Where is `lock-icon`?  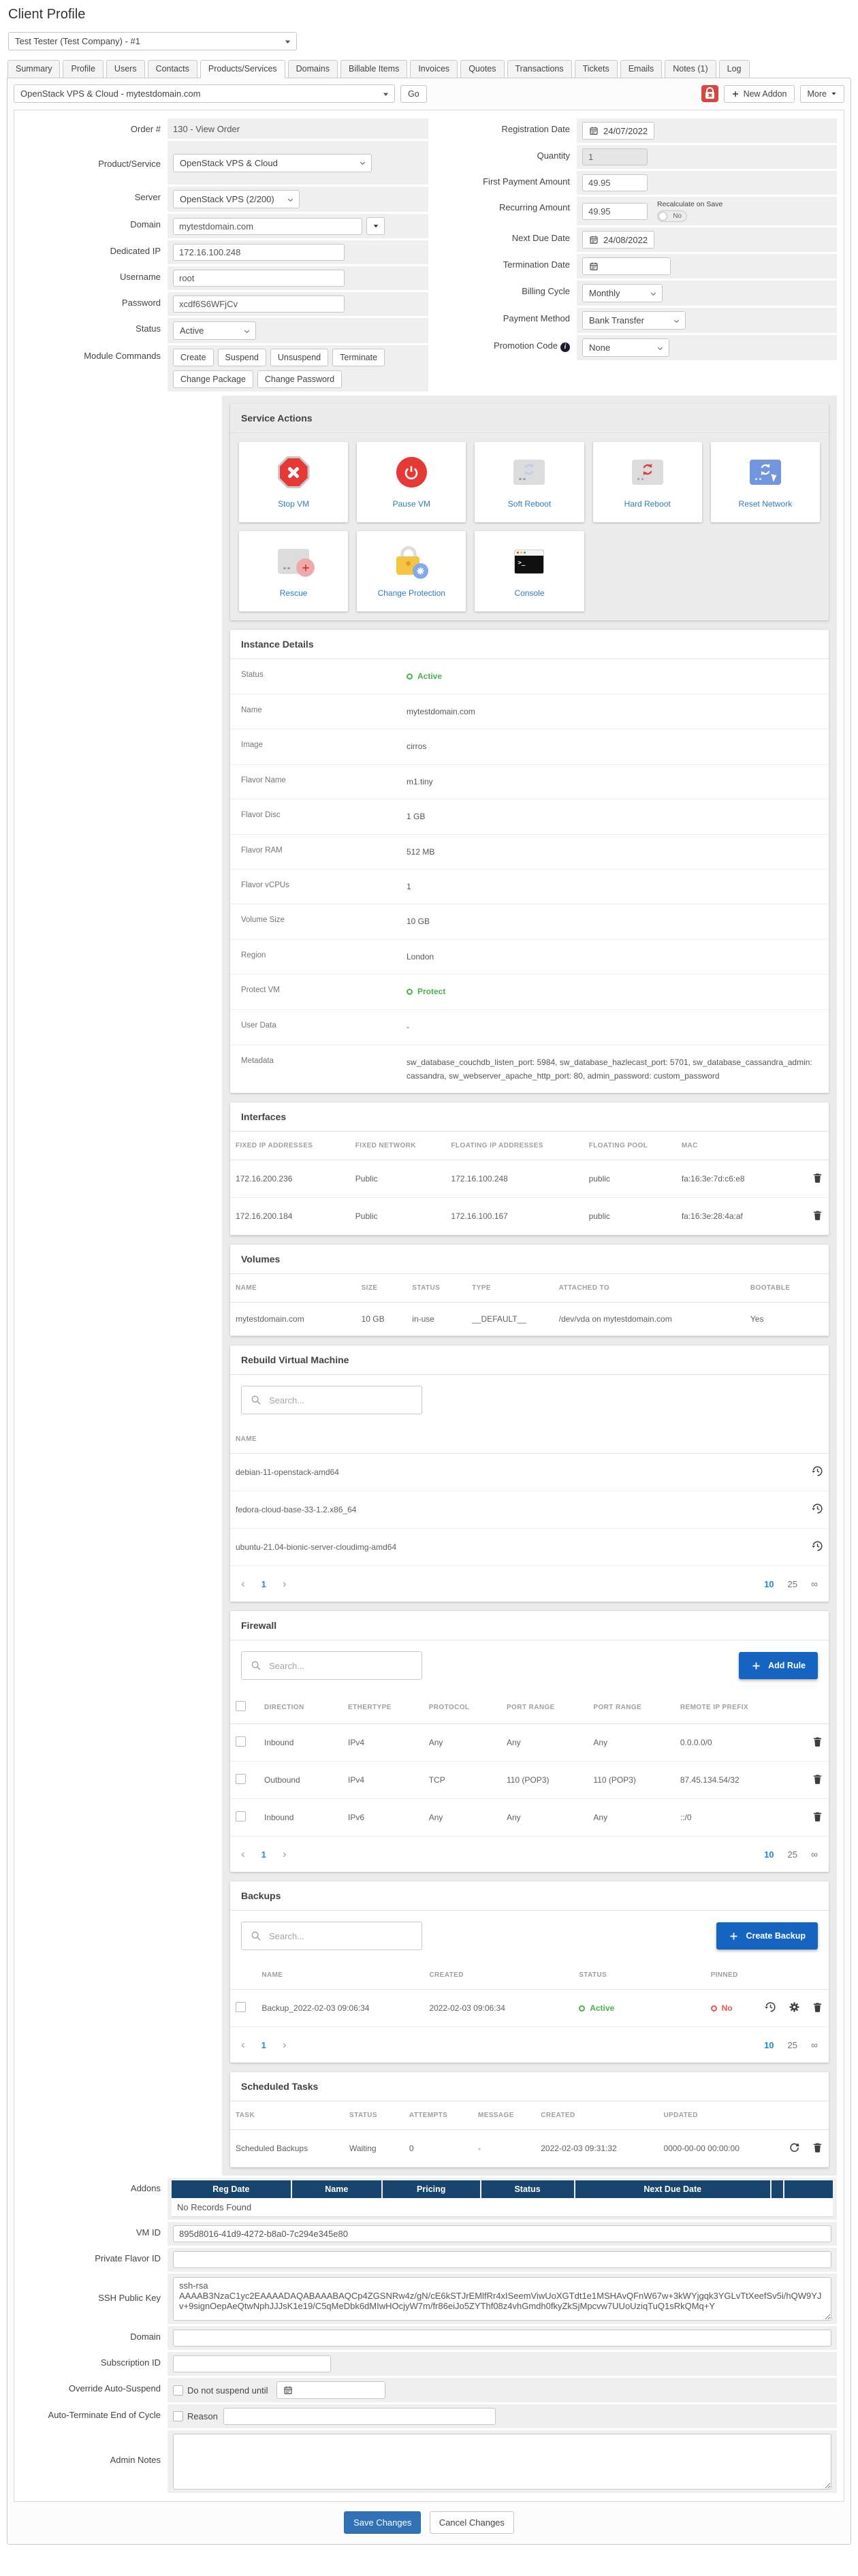
lock-icon is located at coordinates (709, 93).